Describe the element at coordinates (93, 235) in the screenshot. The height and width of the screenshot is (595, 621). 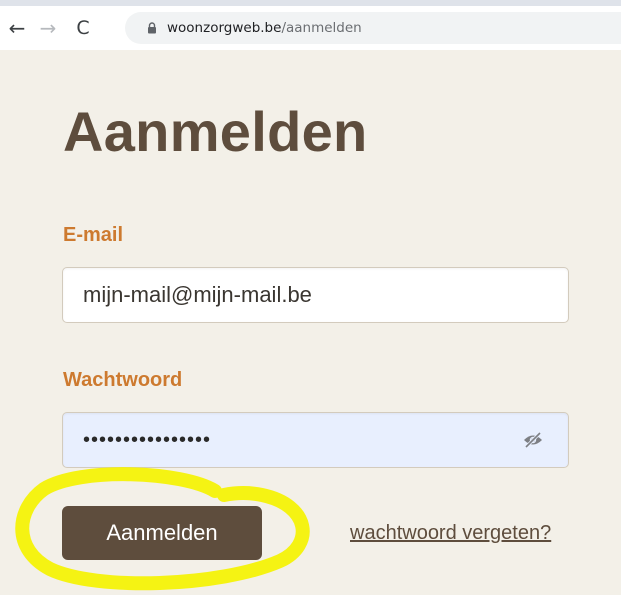
I see `email-label: E-mail` at that location.